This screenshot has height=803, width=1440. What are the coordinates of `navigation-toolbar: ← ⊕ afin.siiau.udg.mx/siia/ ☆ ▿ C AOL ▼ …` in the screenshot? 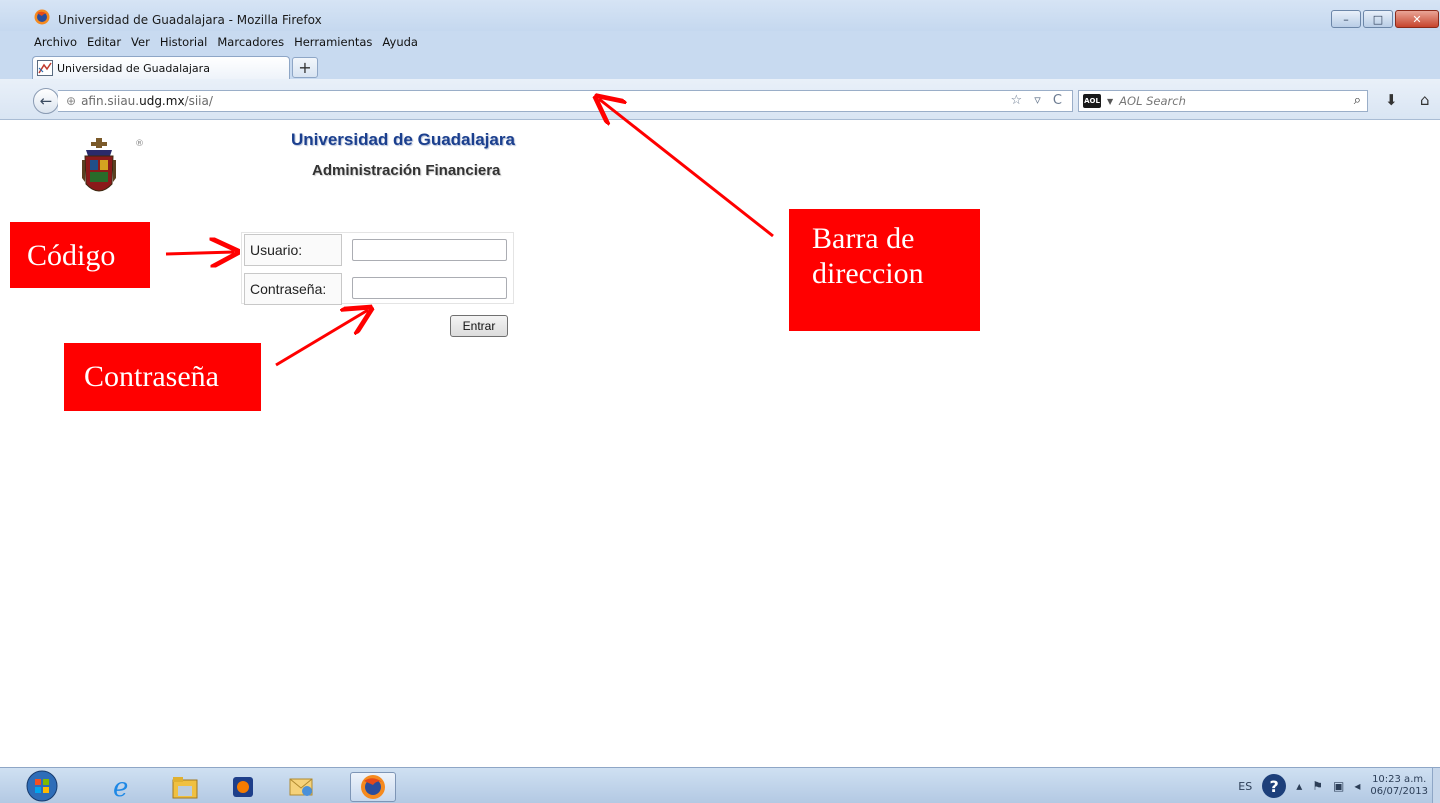 It's located at (720, 99).